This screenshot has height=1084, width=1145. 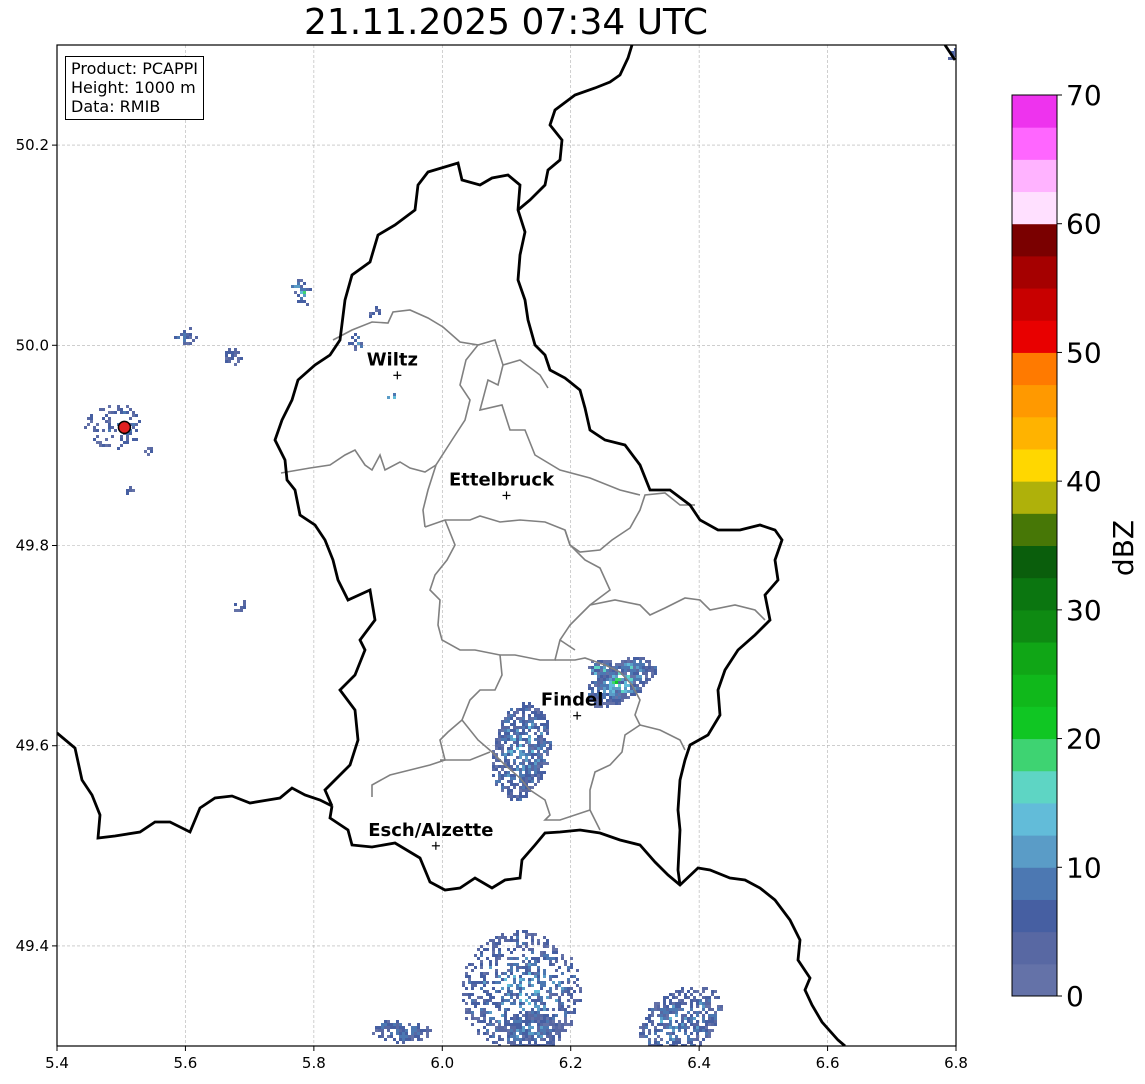 I want to click on colorbar-segment, so click(x=1034, y=916).